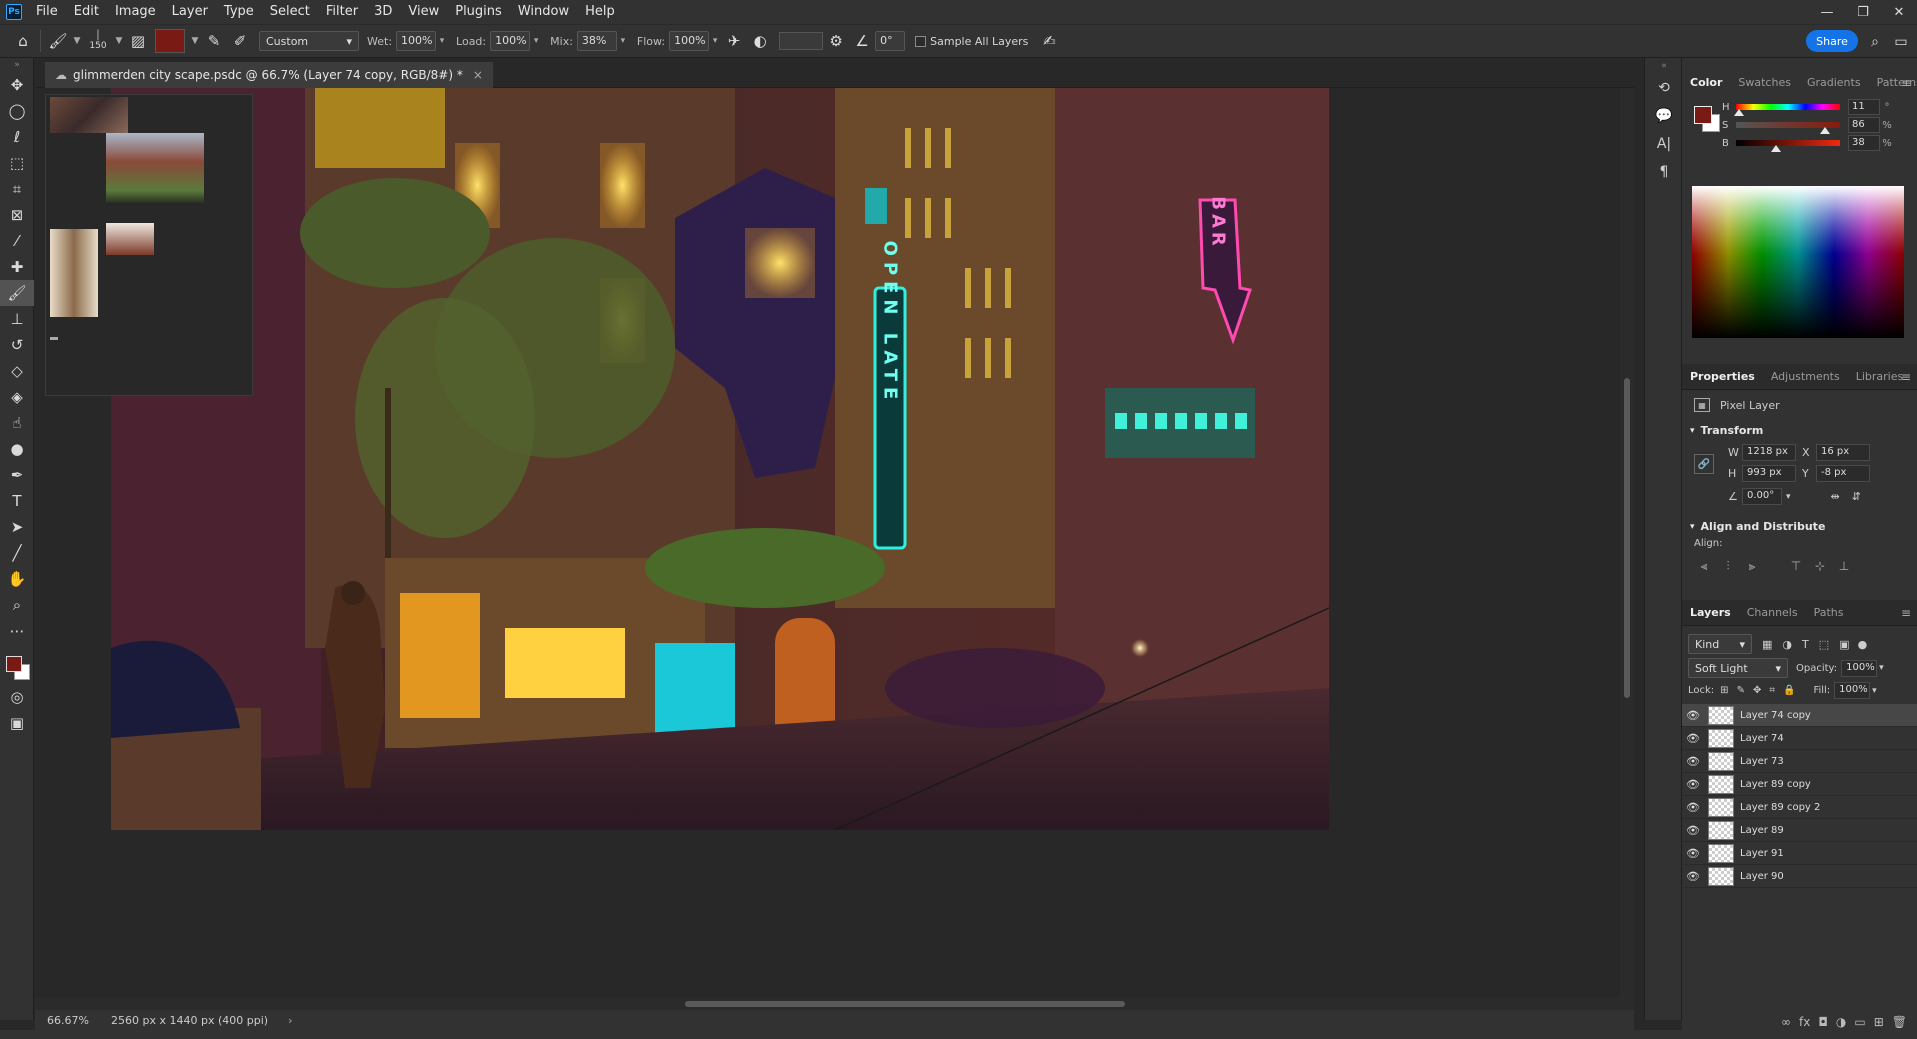 The height and width of the screenshot is (1039, 1917). I want to click on path-selection-tool-icon: ➤, so click(17, 527).